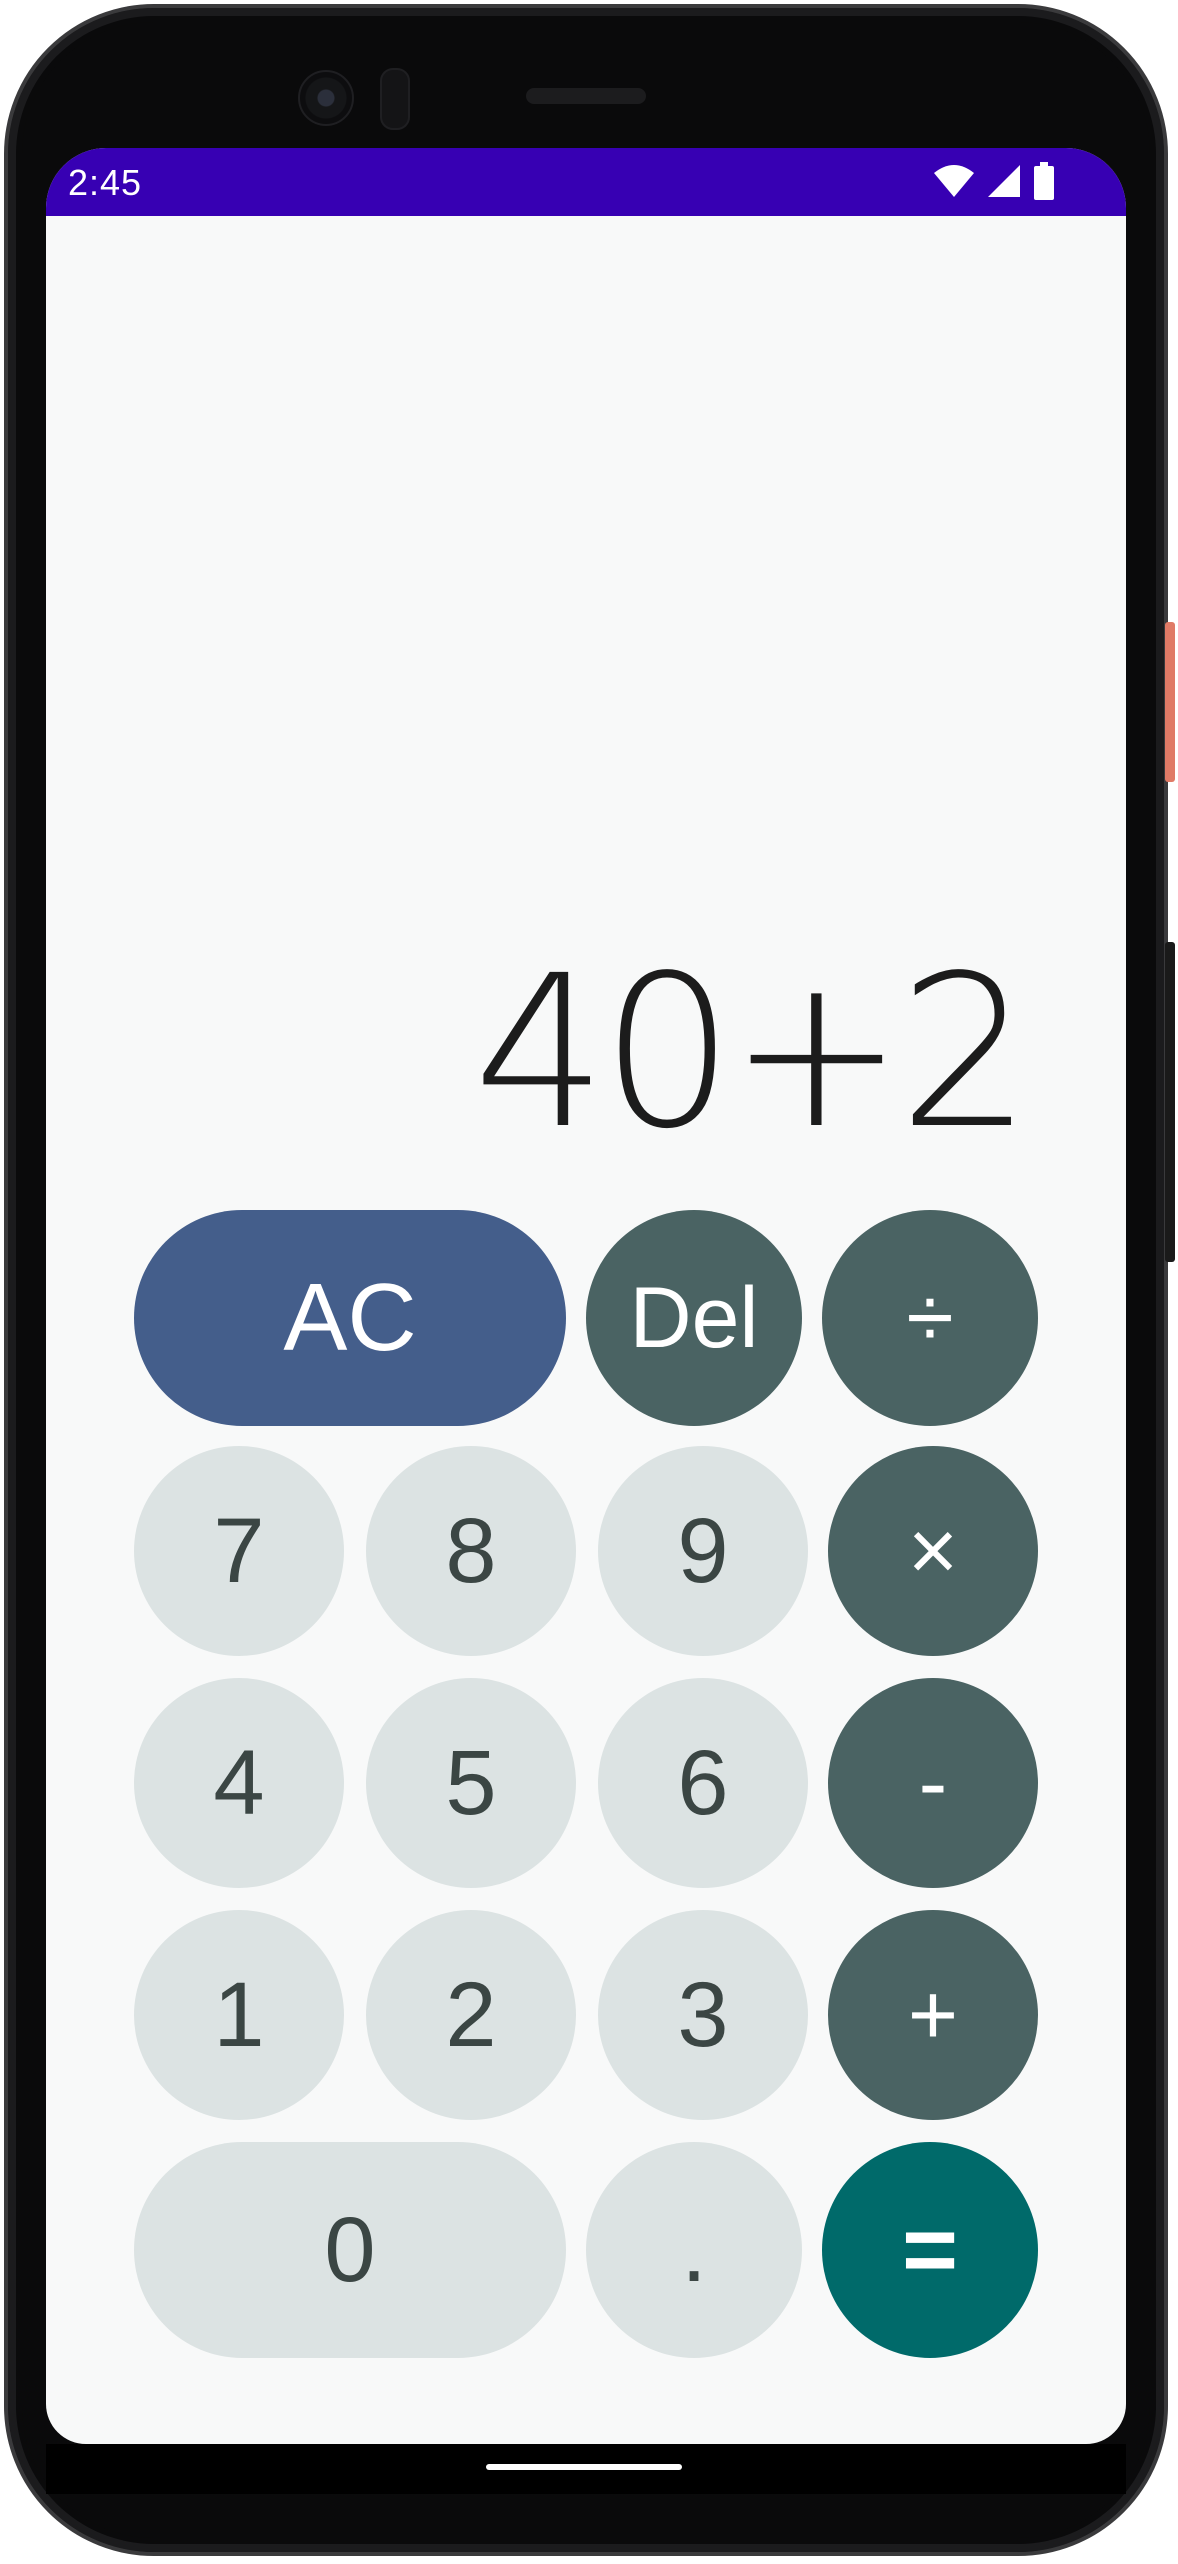 Image resolution: width=1178 pixels, height=2564 pixels. What do you see at coordinates (239, 1551) in the screenshot?
I see `digit-7-button: 7` at bounding box center [239, 1551].